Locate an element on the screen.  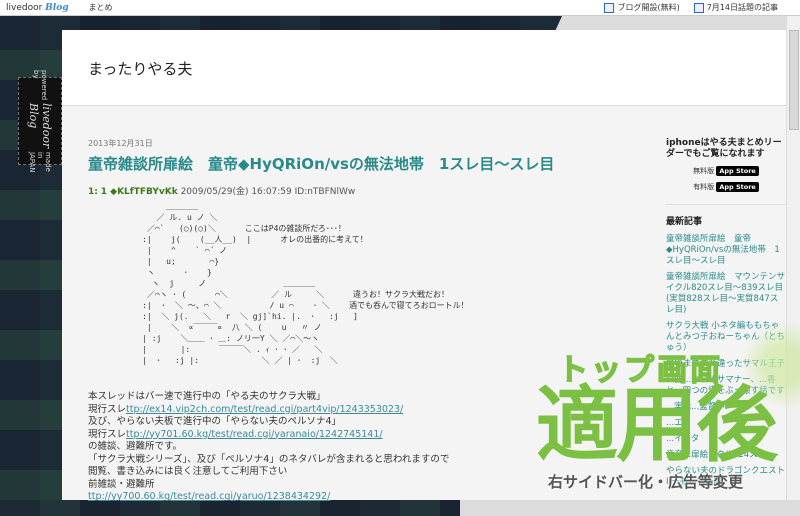
iphone-heading: iphoneはやる夫まとめリーダーでもご覧になれます is located at coordinates (724, 148).